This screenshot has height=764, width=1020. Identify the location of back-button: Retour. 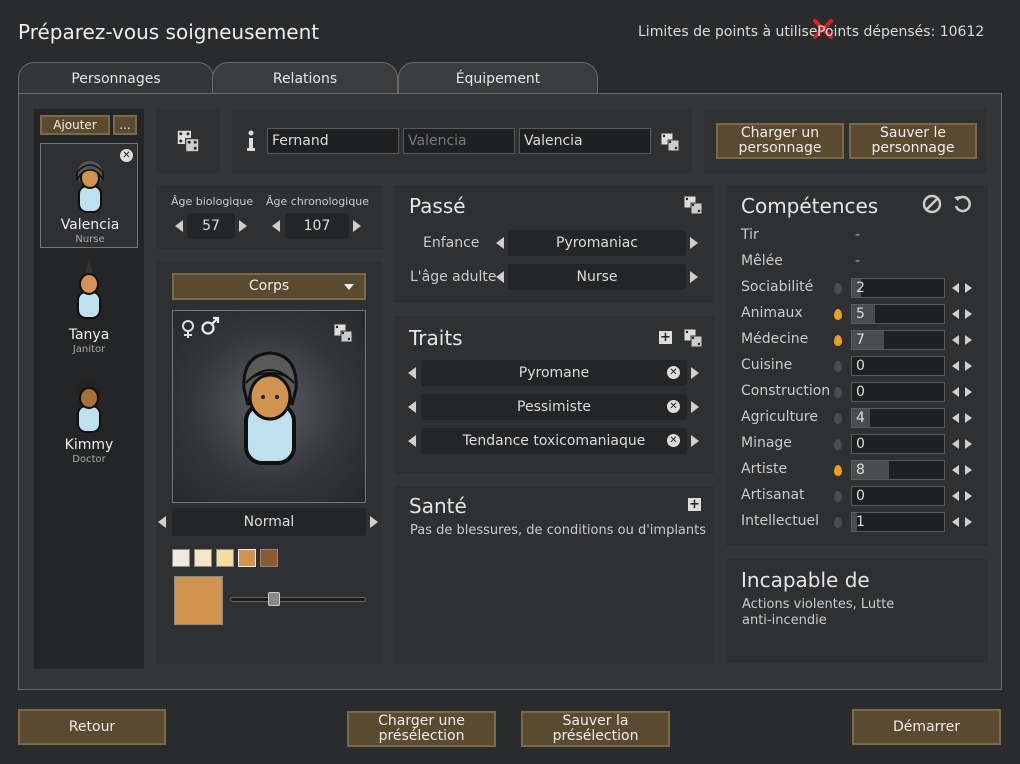
(92, 727).